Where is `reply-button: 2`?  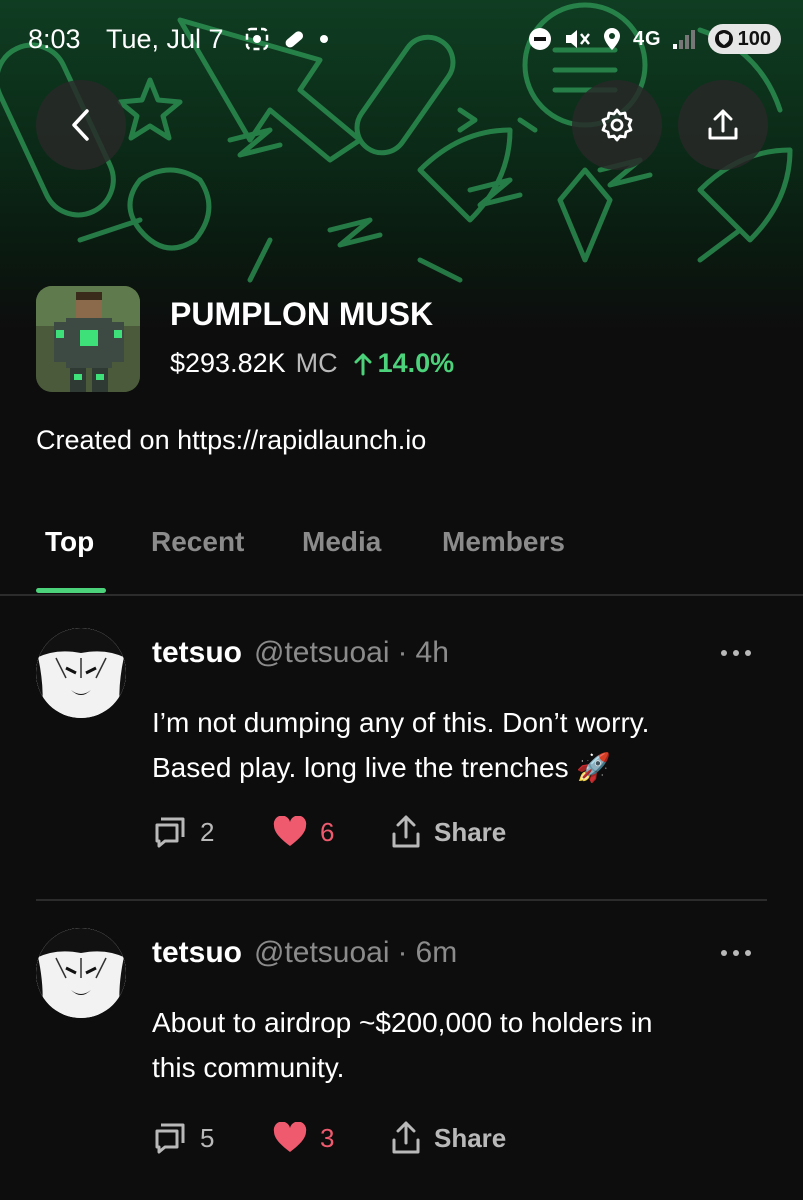
reply-button: 2 is located at coordinates (212, 832).